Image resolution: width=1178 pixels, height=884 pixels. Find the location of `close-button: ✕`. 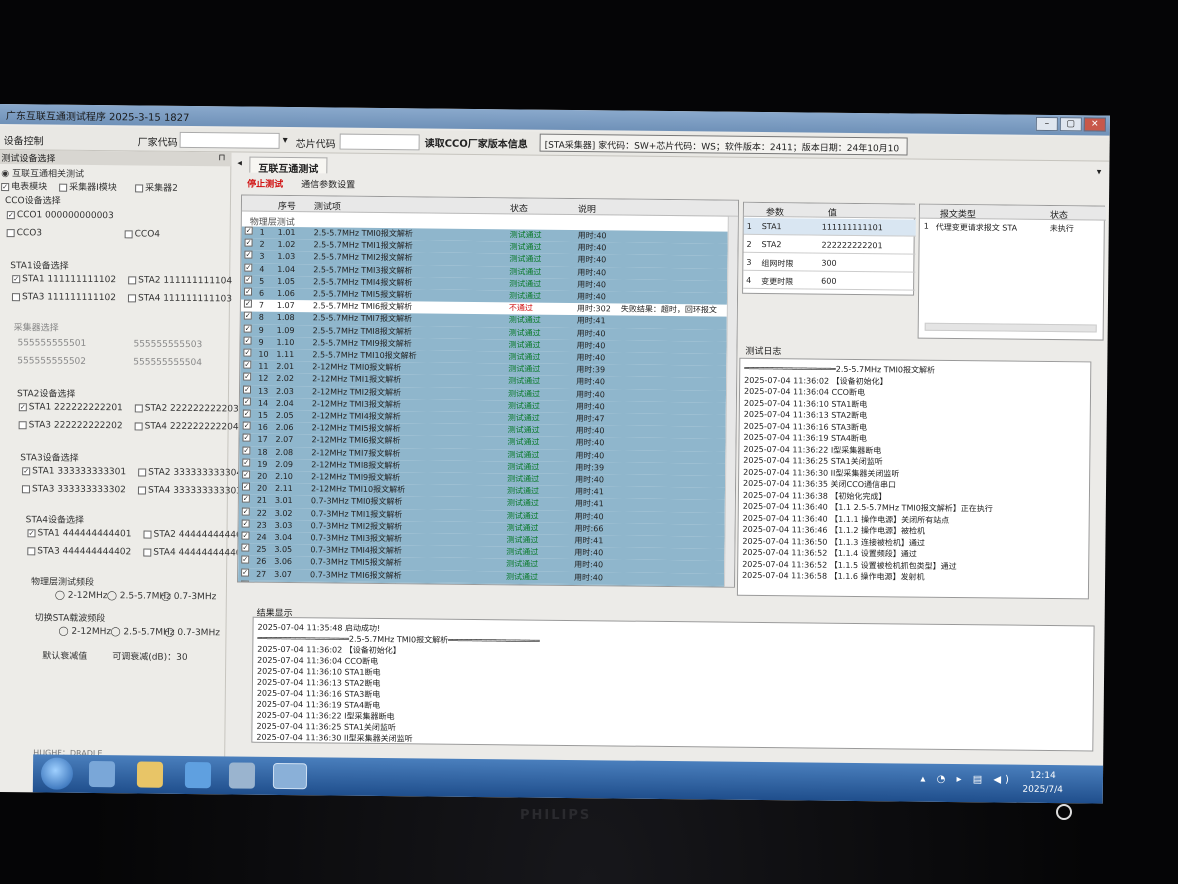

close-button: ✕ is located at coordinates (1094, 124).